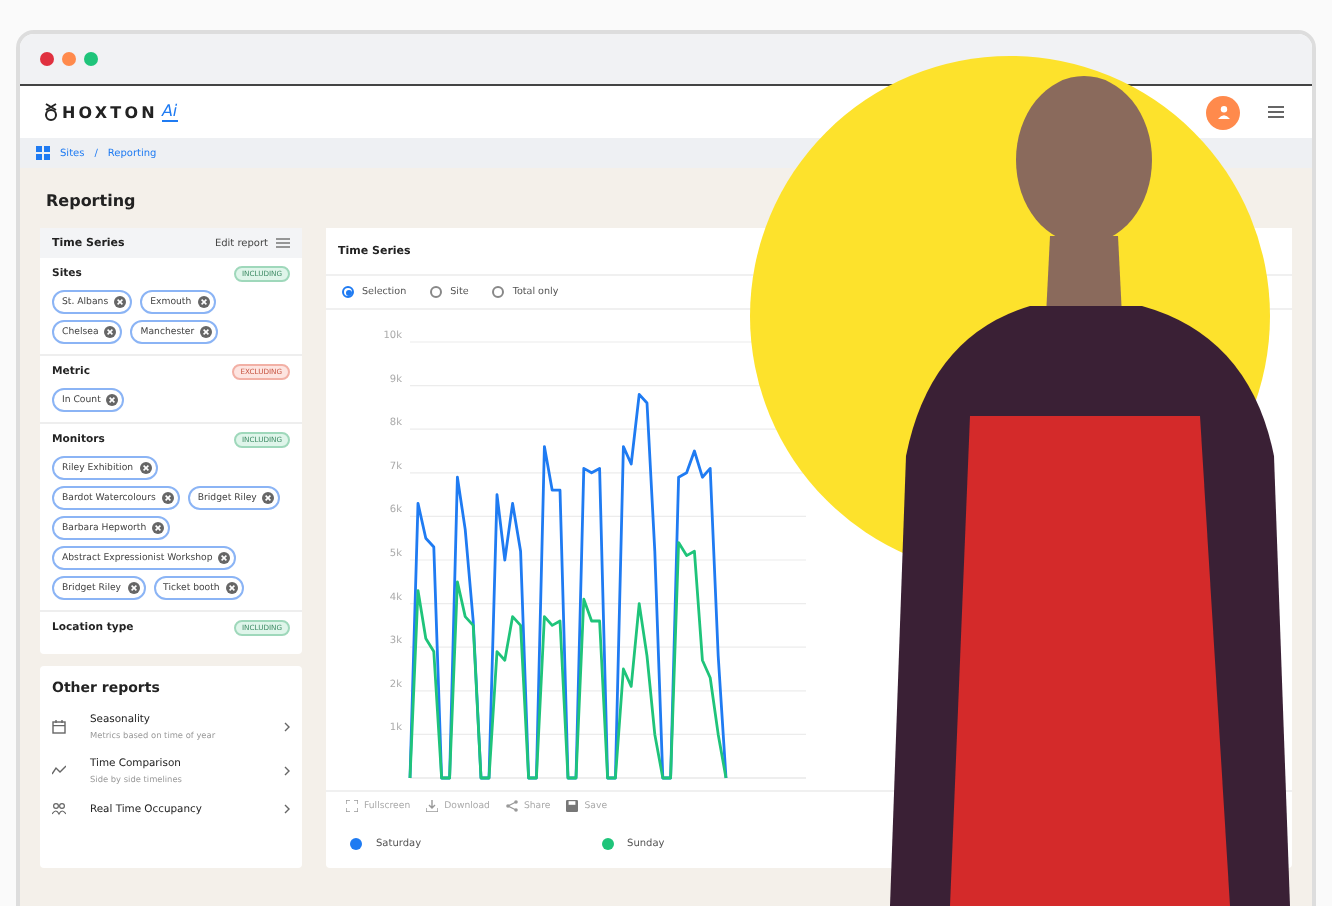  I want to click on logo-suffix: Ai, so click(169, 112).